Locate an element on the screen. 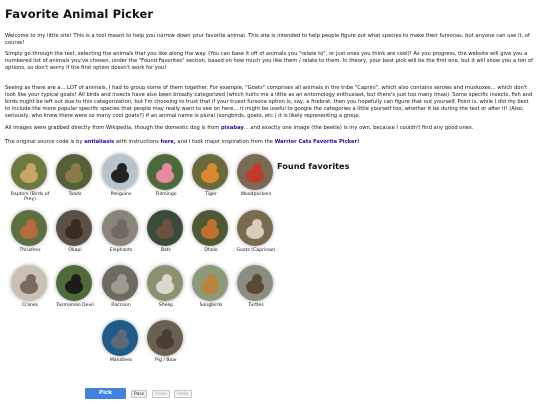 The image size is (540, 405). animal-option: Manatees is located at coordinates (121, 346).